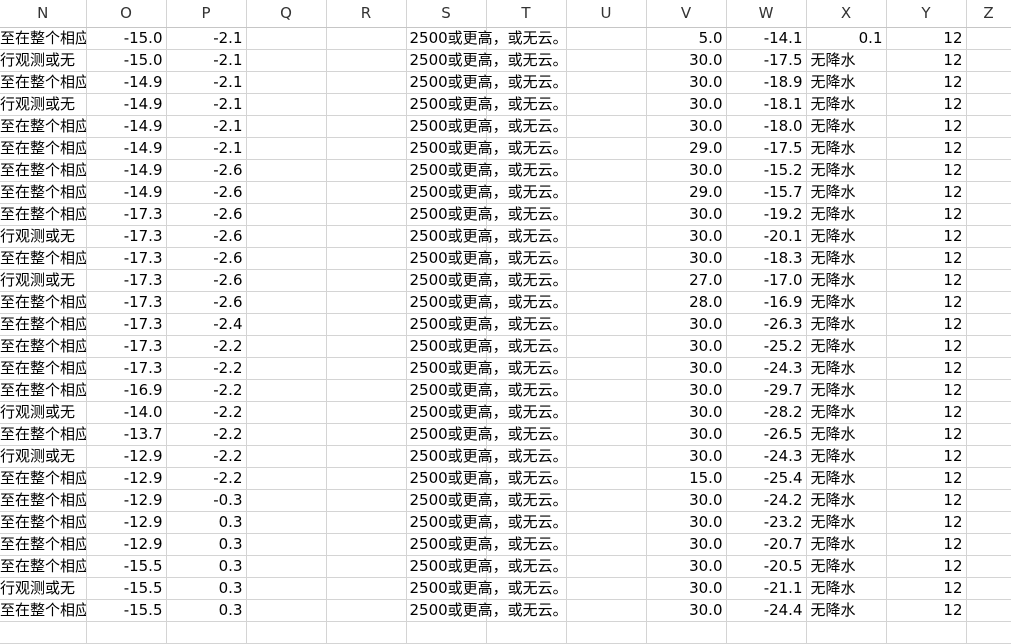 The height and width of the screenshot is (644, 1011). What do you see at coordinates (206, 324) in the screenshot?
I see `cell-p: -2.4` at bounding box center [206, 324].